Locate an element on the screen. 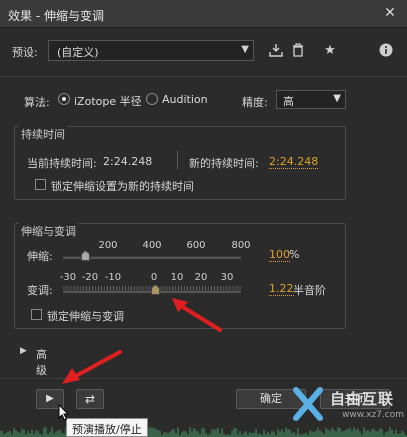  pitch-scale-30: 30 is located at coordinates (227, 277).